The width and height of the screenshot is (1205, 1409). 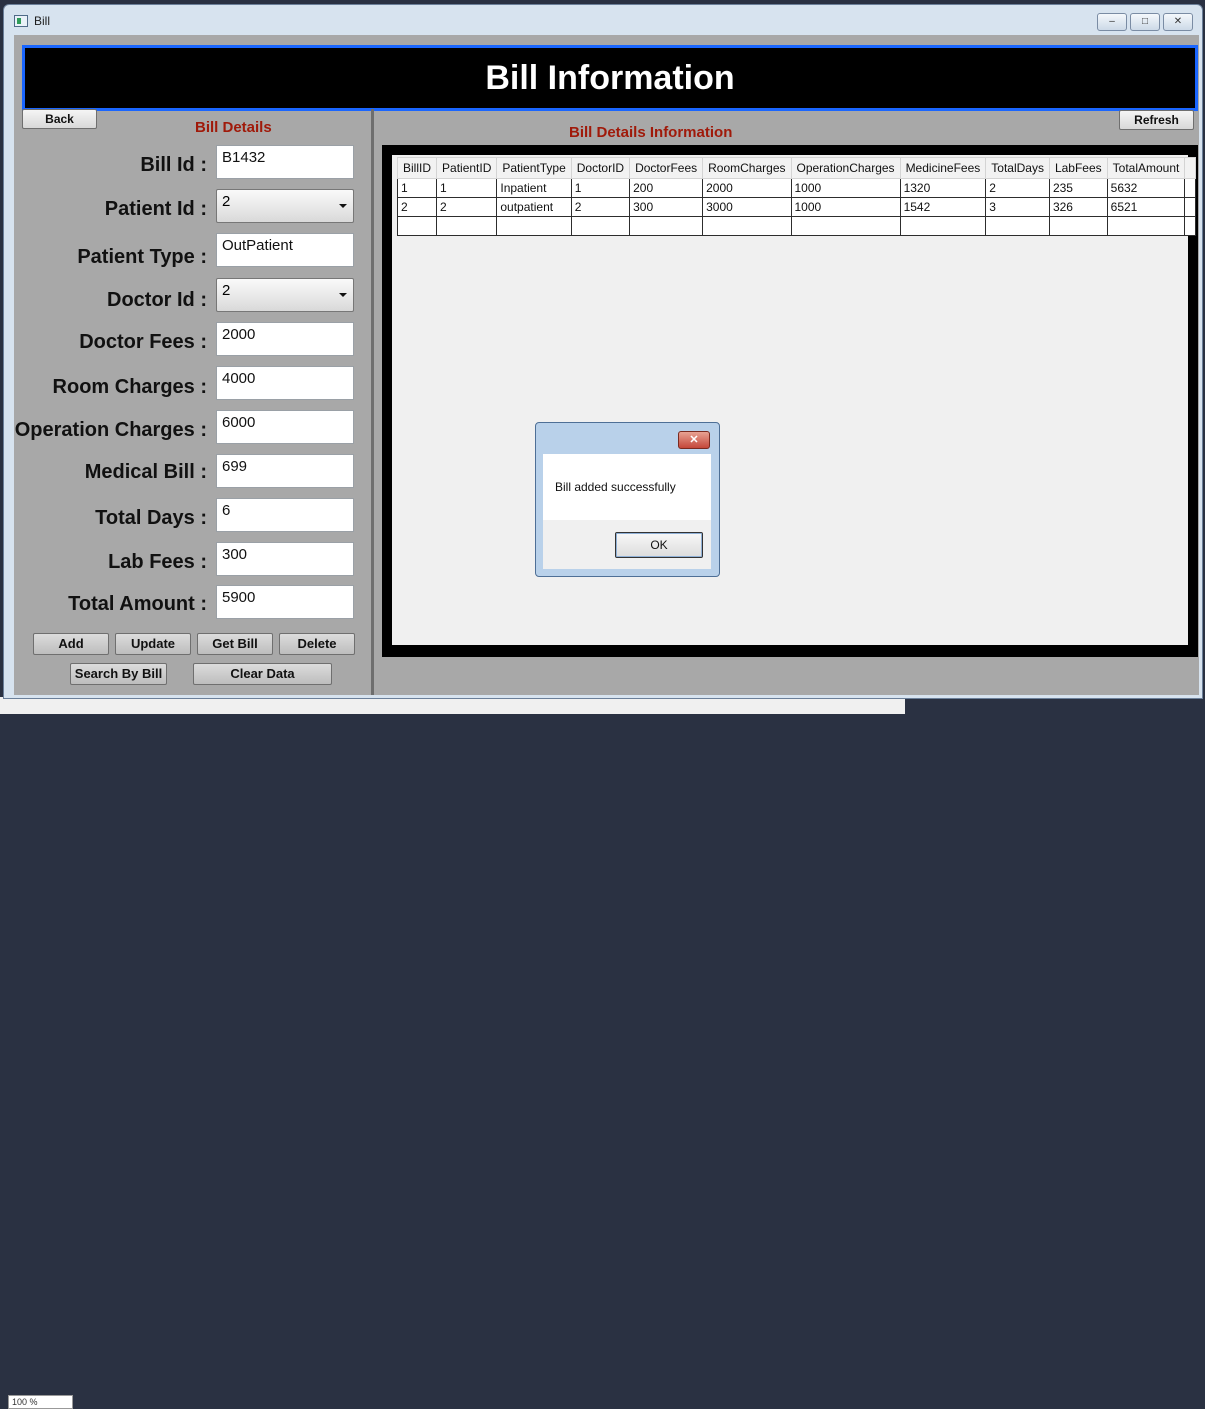 I want to click on medical-bill-input: 699, so click(x=285, y=471).